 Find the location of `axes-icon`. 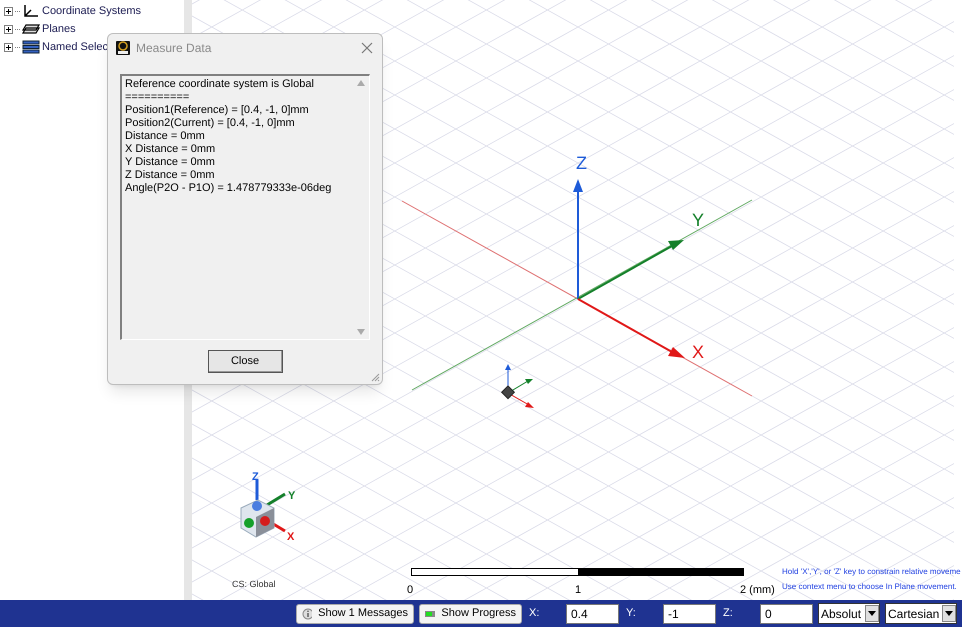

axes-icon is located at coordinates (31, 11).